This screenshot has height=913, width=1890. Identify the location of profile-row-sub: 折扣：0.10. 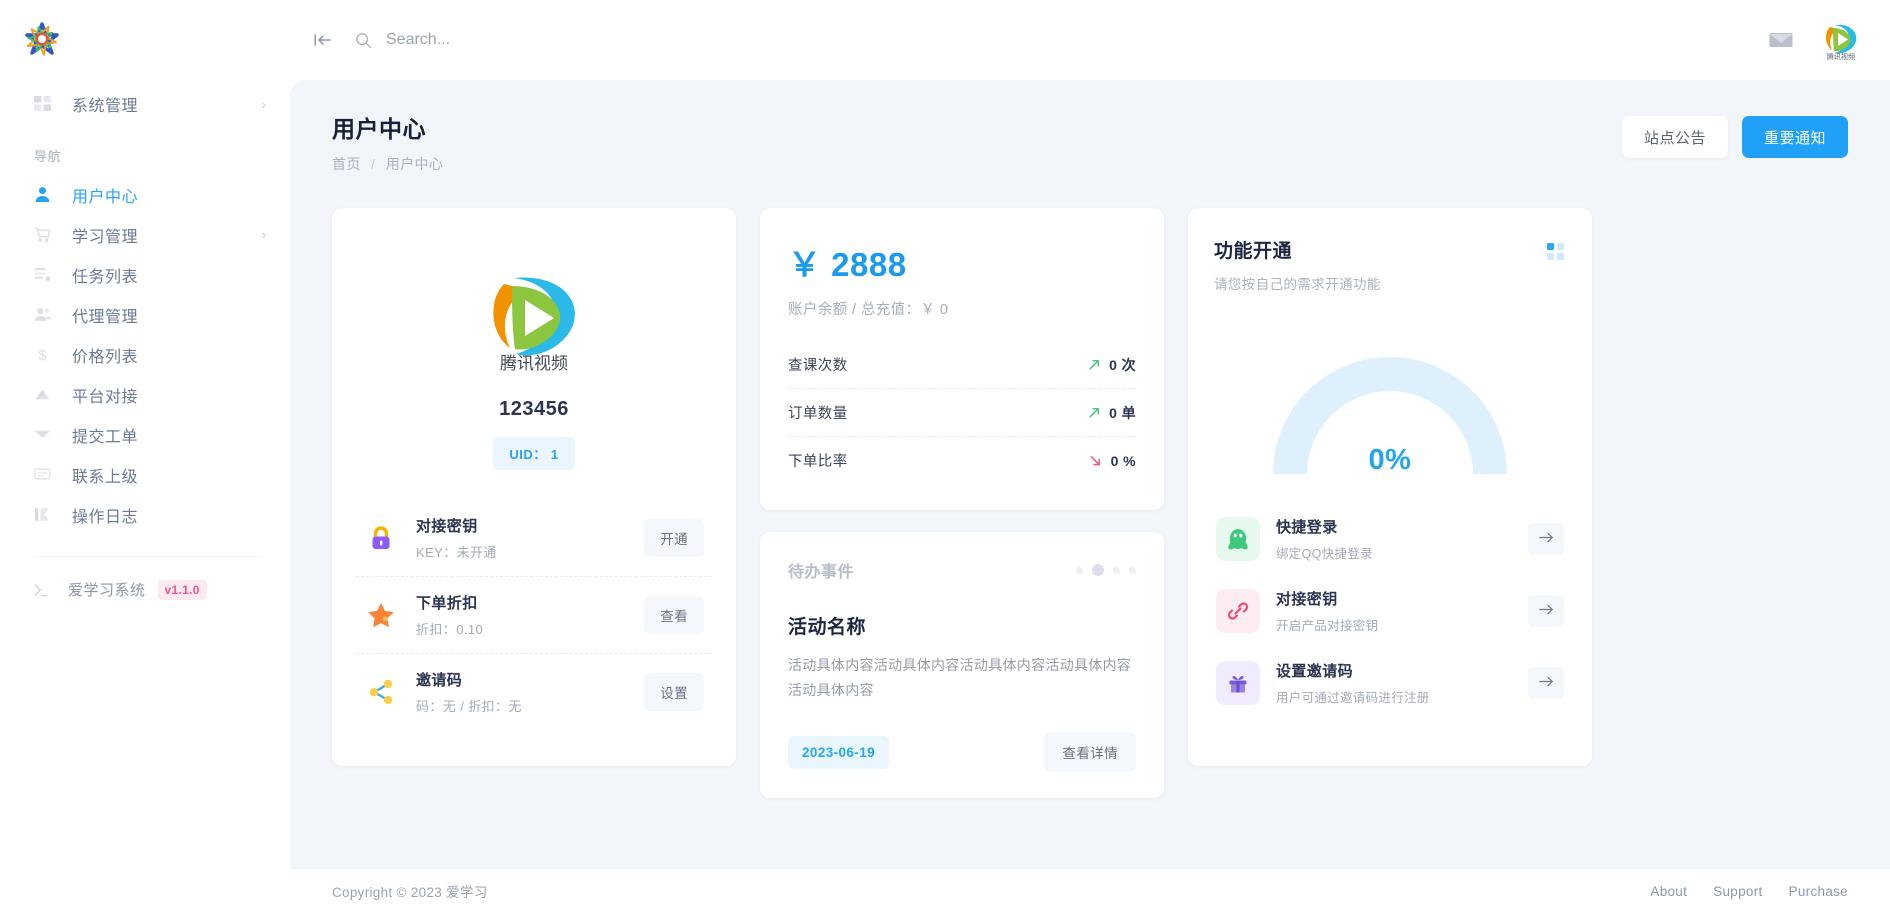
(450, 629).